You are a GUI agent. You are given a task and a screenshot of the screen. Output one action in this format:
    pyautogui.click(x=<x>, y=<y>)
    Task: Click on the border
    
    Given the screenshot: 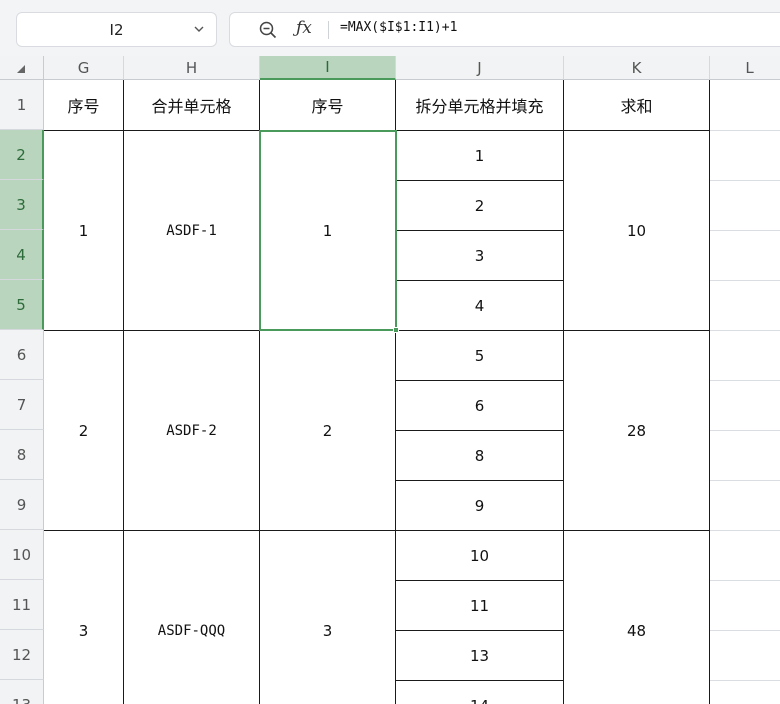 What is the action you would take?
    pyautogui.click(x=709, y=392)
    